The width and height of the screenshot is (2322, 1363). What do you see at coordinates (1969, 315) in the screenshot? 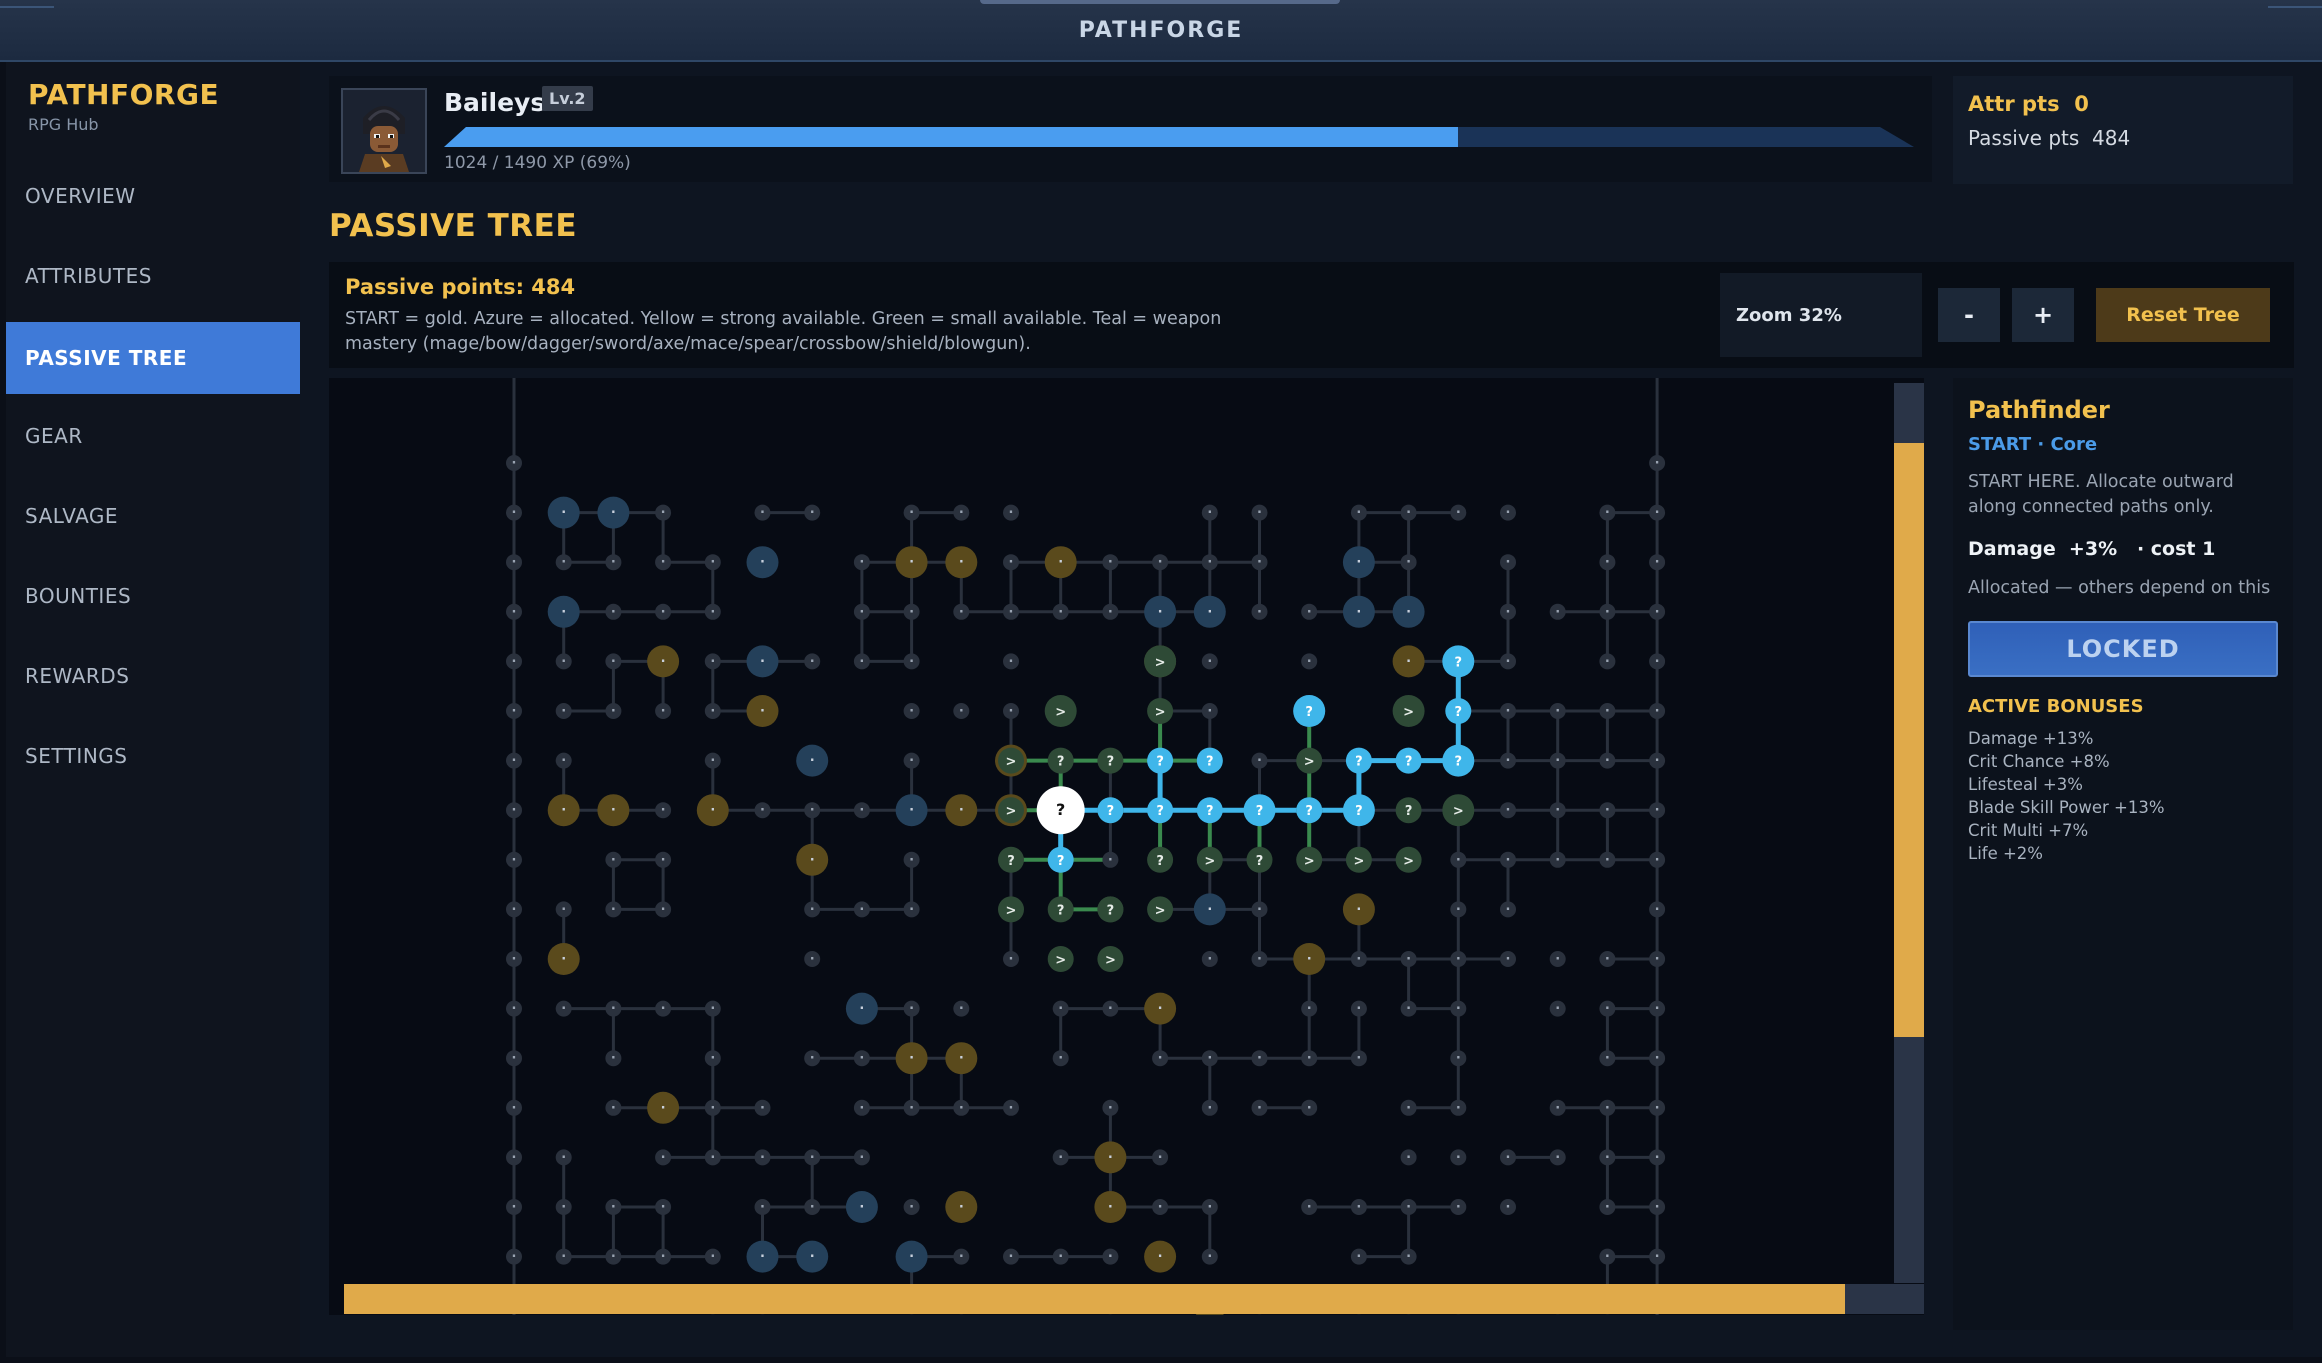
I see `zoom-out-button: -` at bounding box center [1969, 315].